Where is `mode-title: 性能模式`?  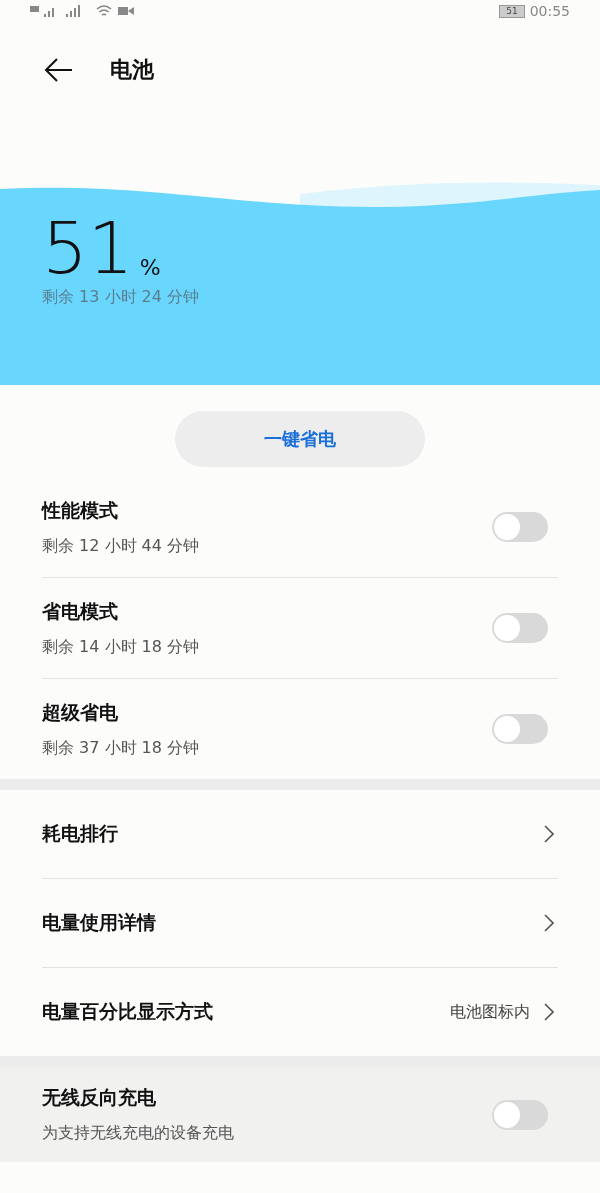
mode-title: 性能模式 is located at coordinates (80, 510).